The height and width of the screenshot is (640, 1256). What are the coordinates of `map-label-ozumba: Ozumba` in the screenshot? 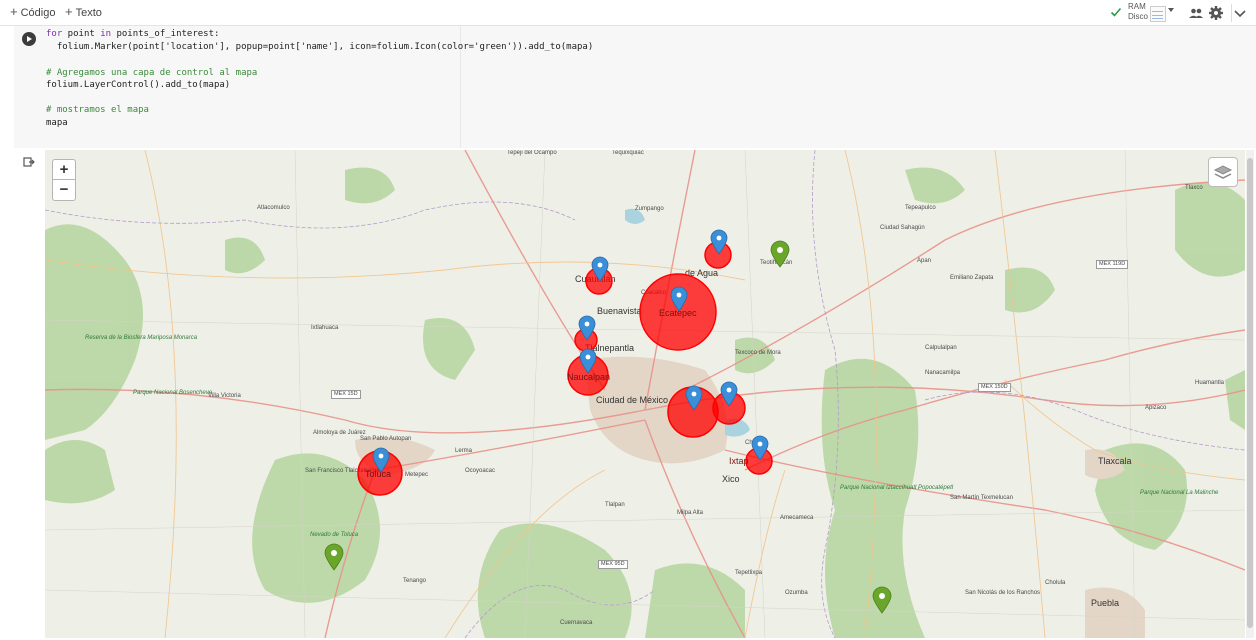 It's located at (796, 593).